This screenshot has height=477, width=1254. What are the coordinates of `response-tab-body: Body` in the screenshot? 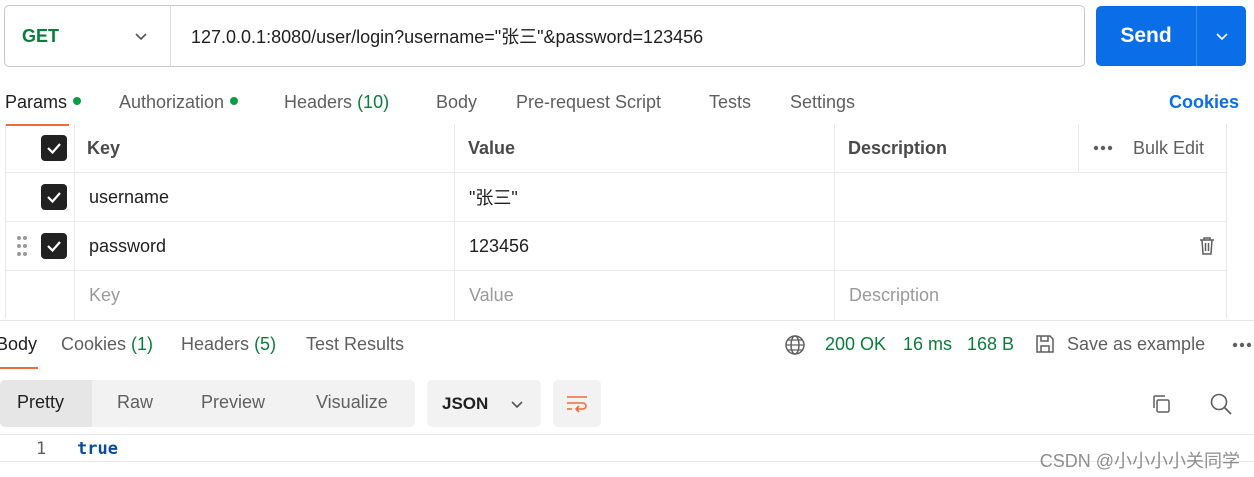 It's located at (18, 344).